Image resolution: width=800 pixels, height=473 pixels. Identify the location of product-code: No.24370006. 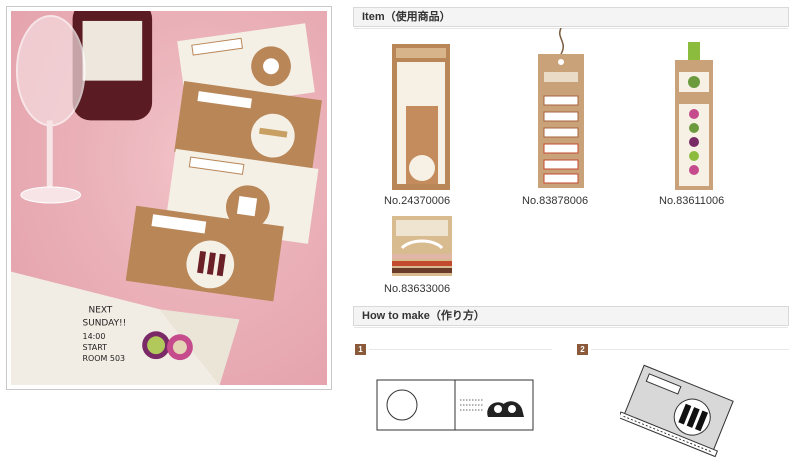
(417, 201).